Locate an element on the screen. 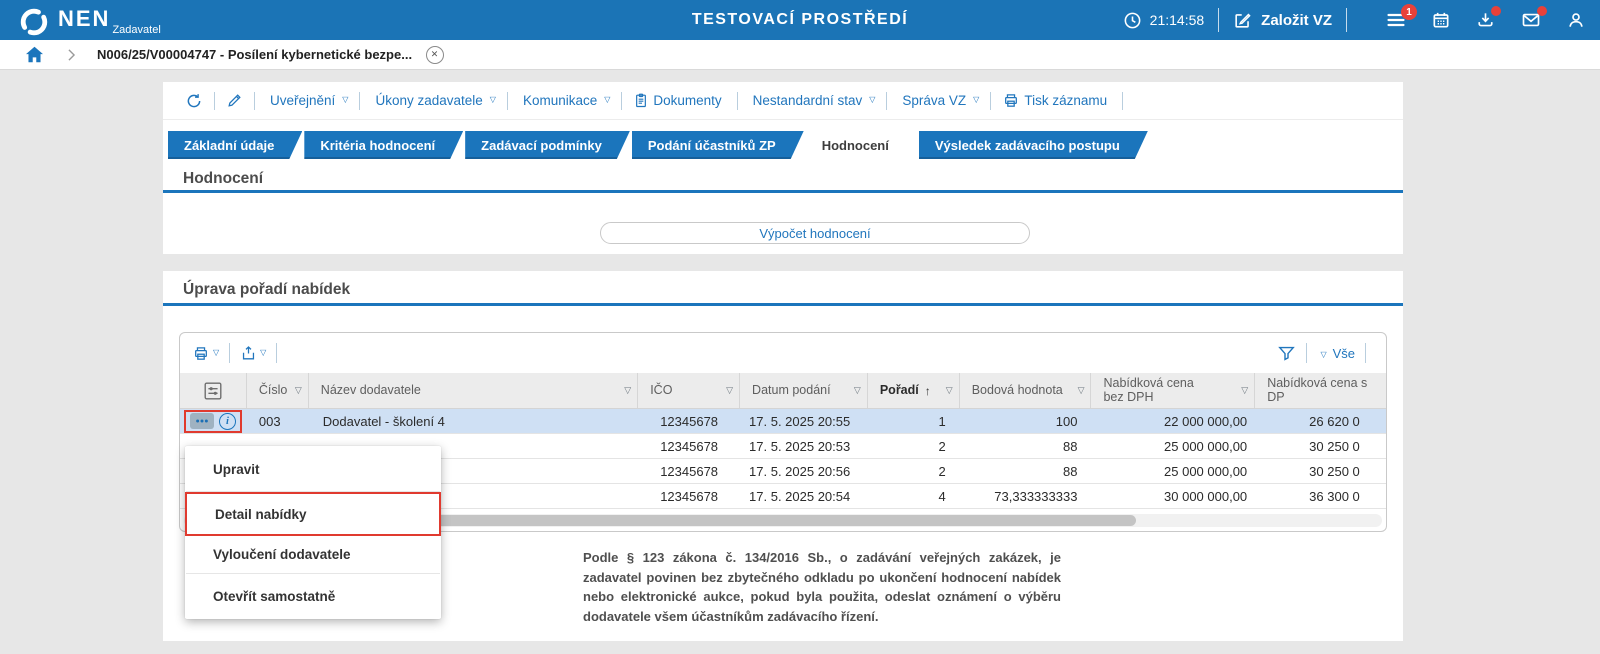 The height and width of the screenshot is (654, 1600). bid-order-title: Úprava pořadí nabídek is located at coordinates (267, 289).